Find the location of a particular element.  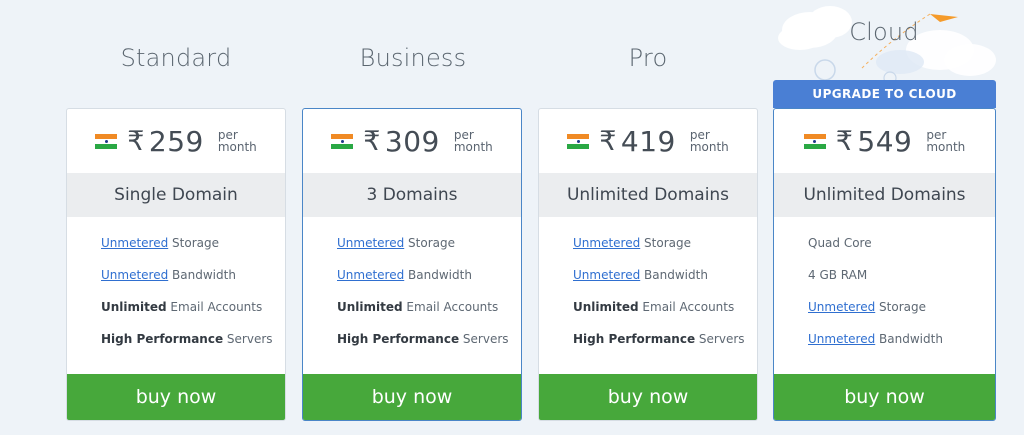

price-row: ₹ 549 per month is located at coordinates (884, 141).